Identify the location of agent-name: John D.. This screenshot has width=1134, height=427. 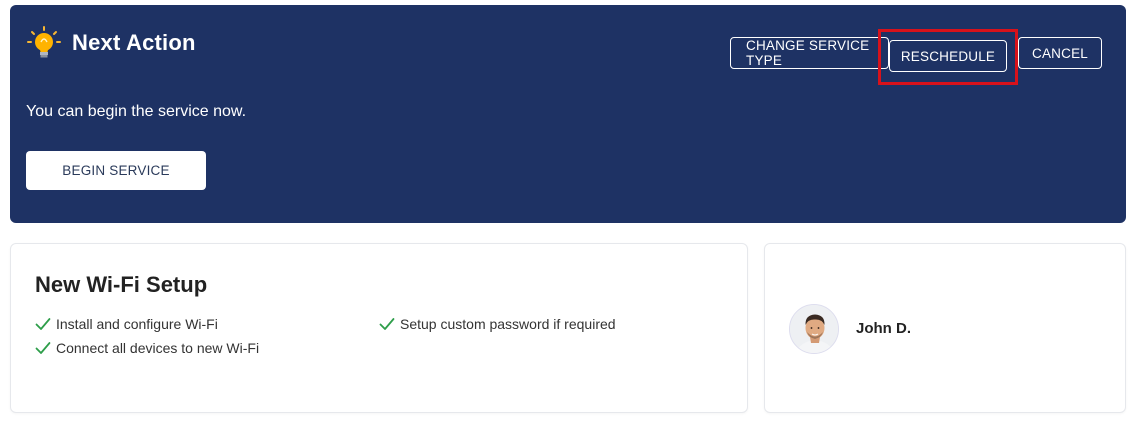
(883, 328).